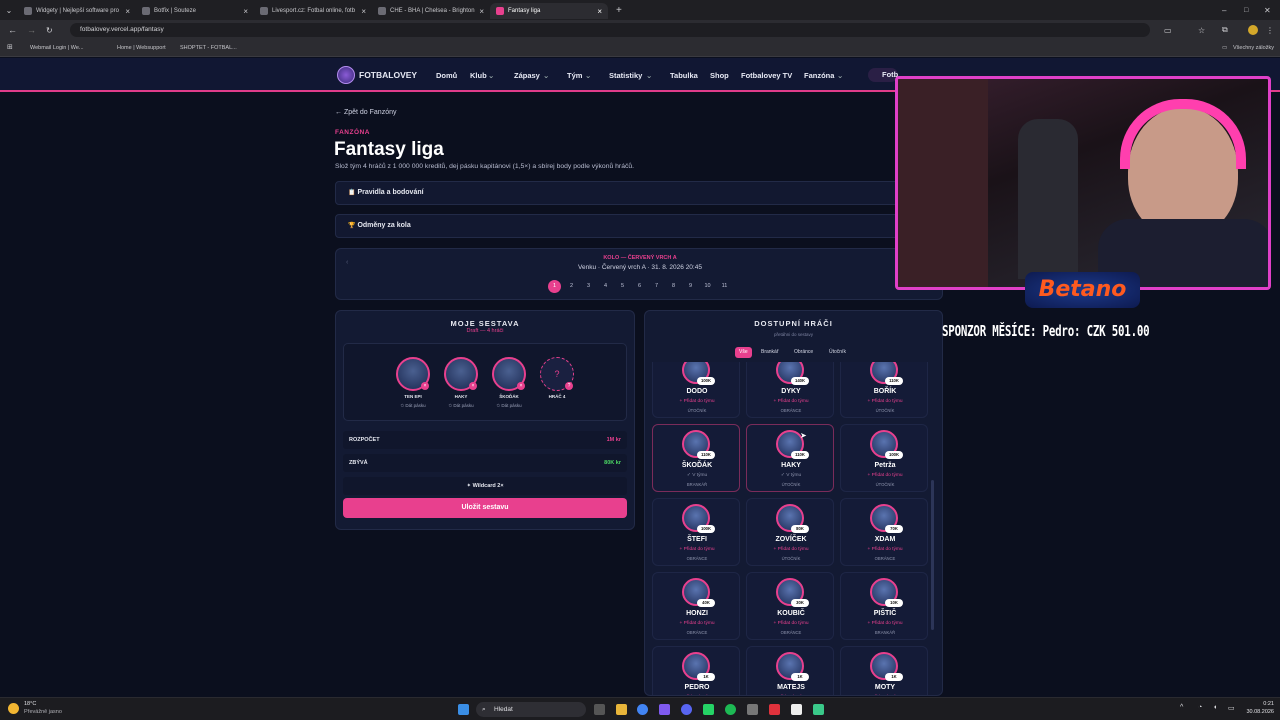 The image size is (1280, 720). What do you see at coordinates (30, 704) in the screenshot?
I see `weather-temp: 18°C` at bounding box center [30, 704].